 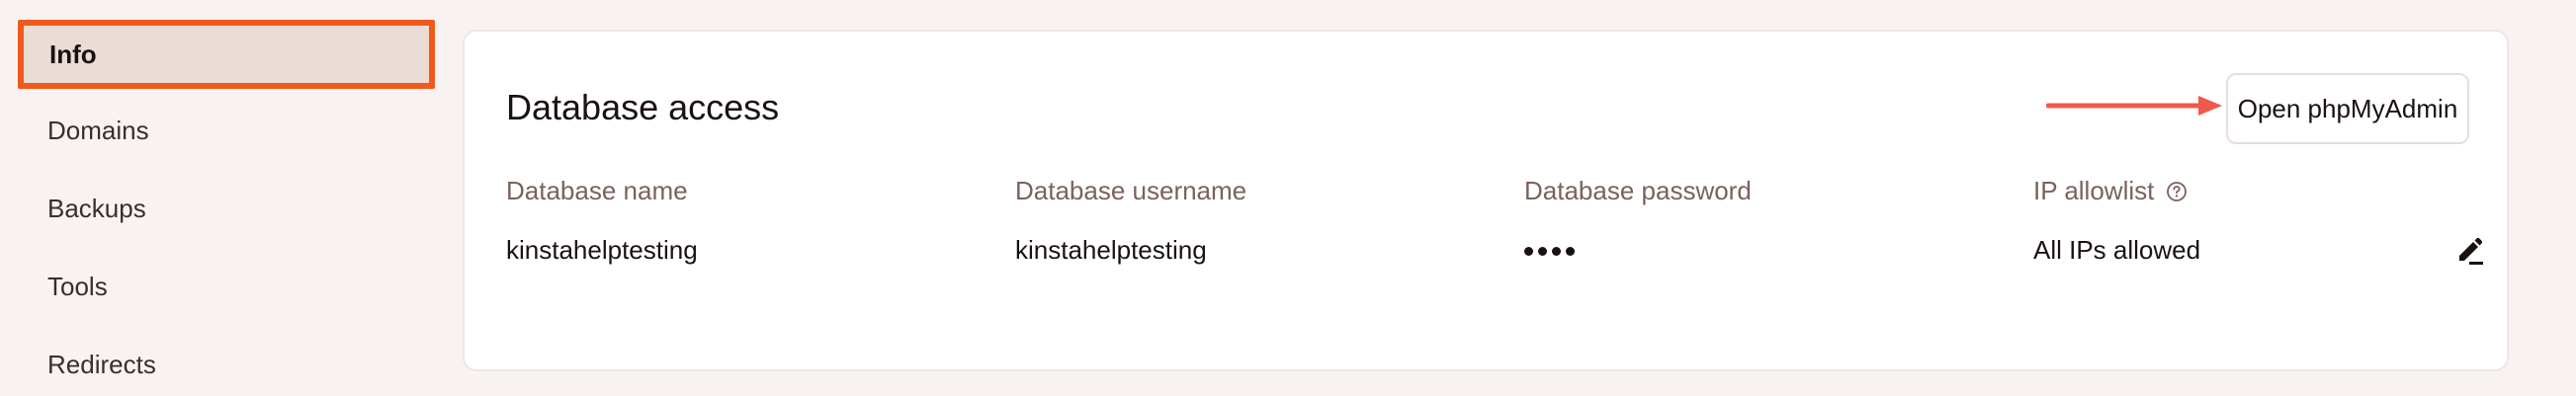 What do you see at coordinates (96, 208) in the screenshot?
I see `sidebar-item-label: Backups` at bounding box center [96, 208].